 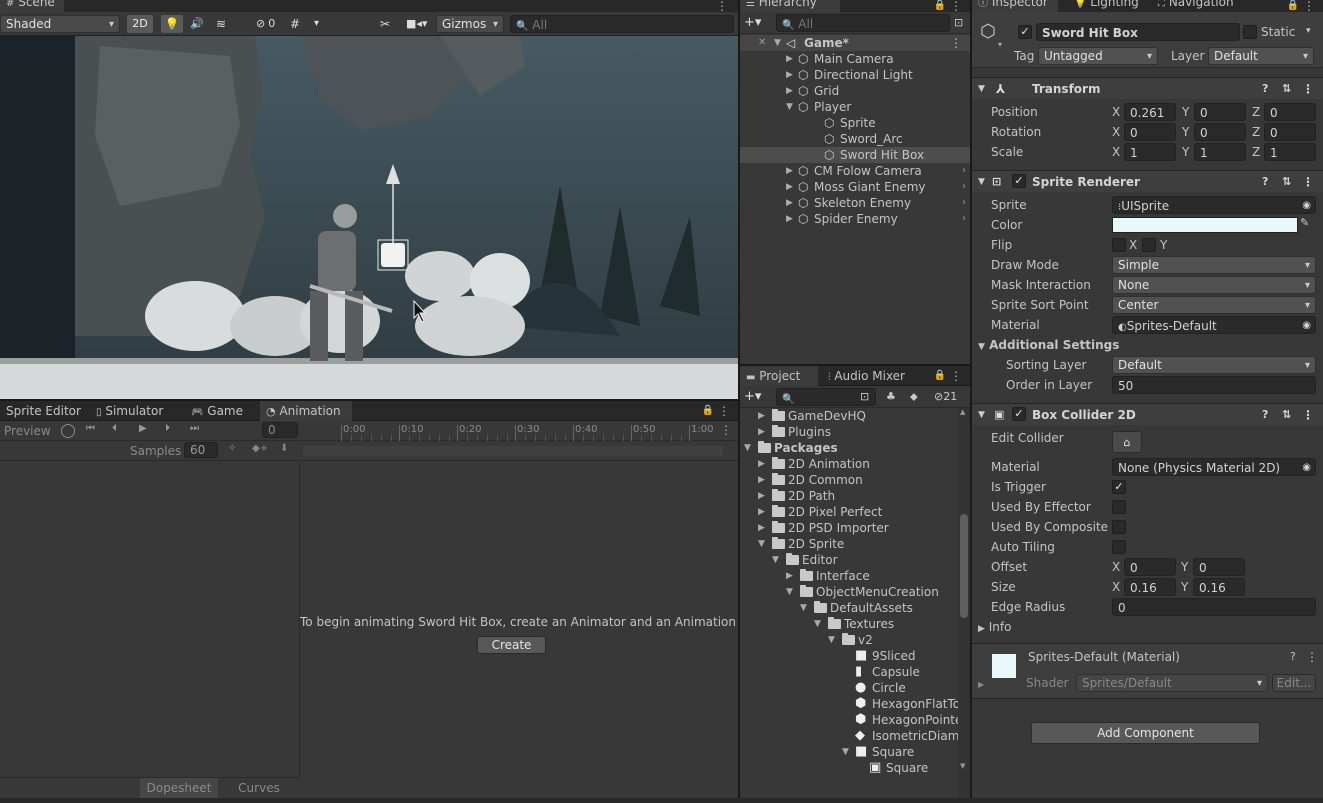 What do you see at coordinates (1261, 56) in the screenshot?
I see `layer-dropdown: Default` at bounding box center [1261, 56].